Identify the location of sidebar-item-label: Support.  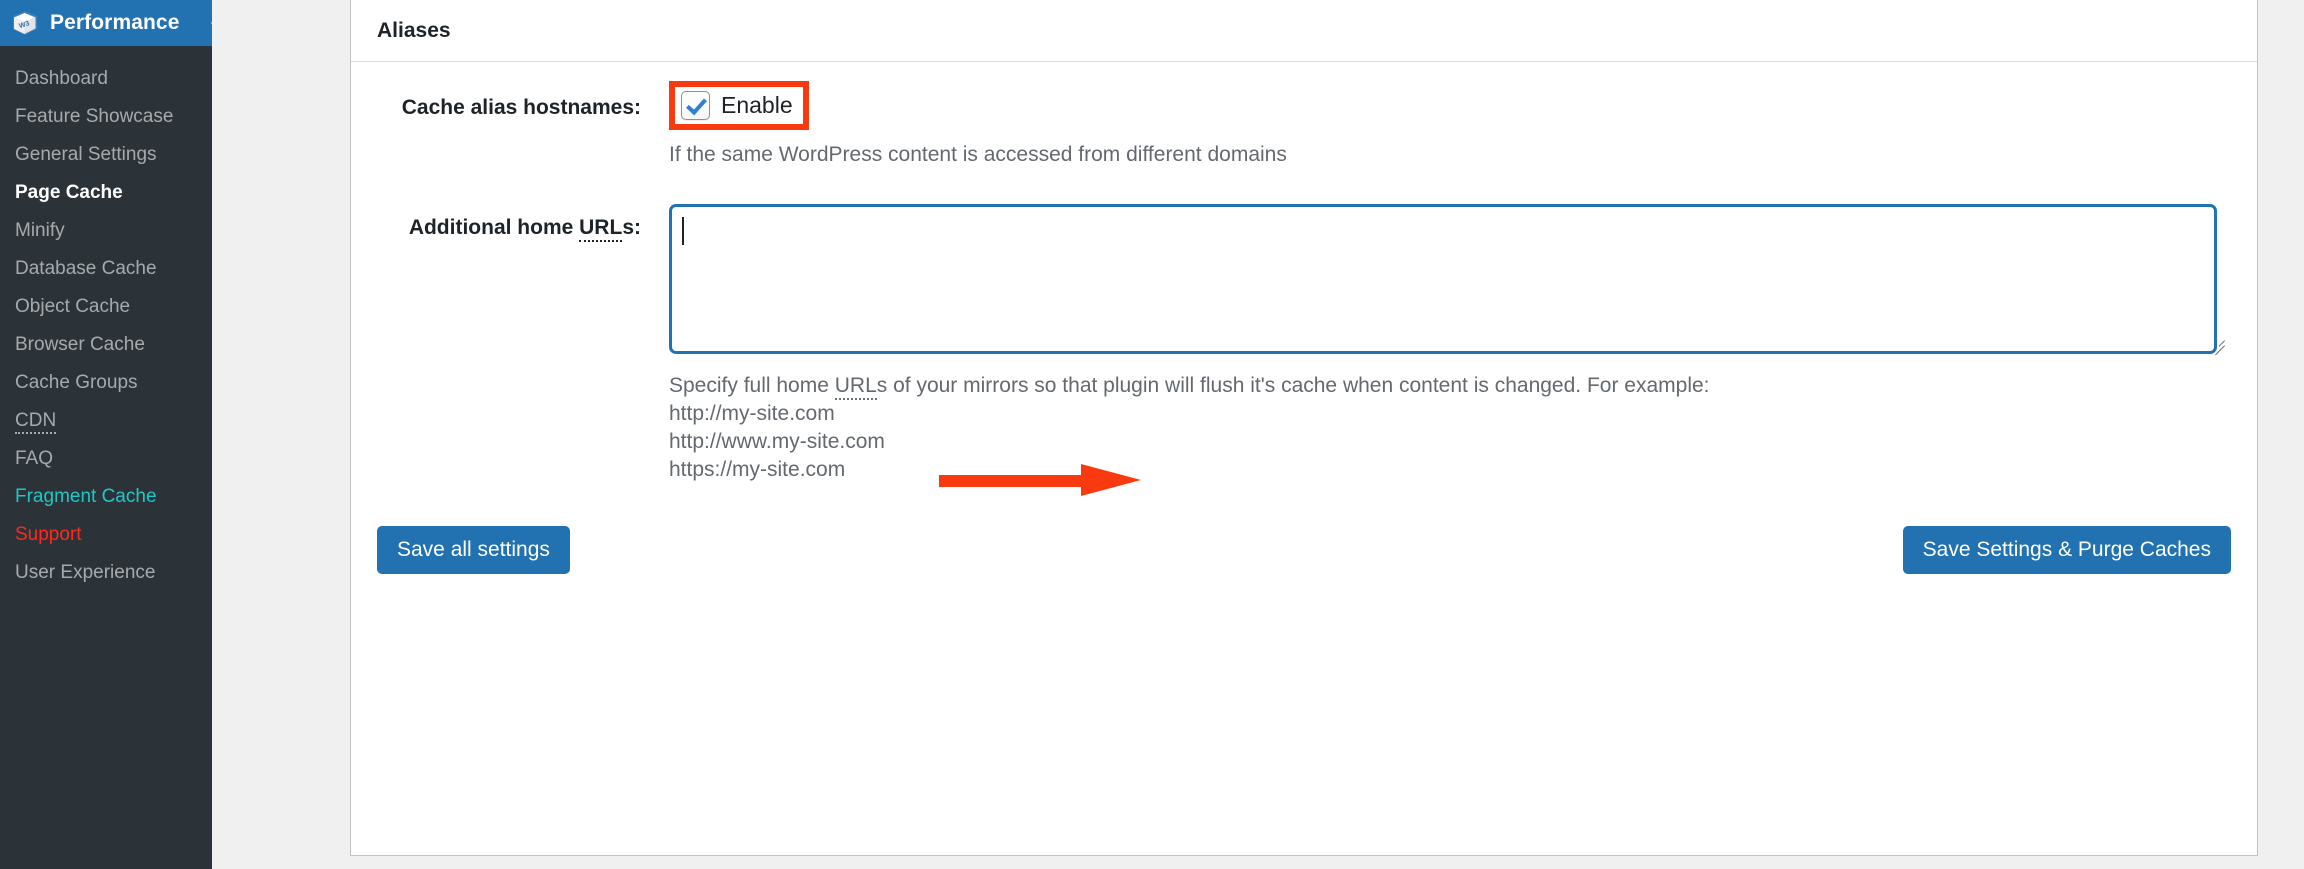
(48, 534).